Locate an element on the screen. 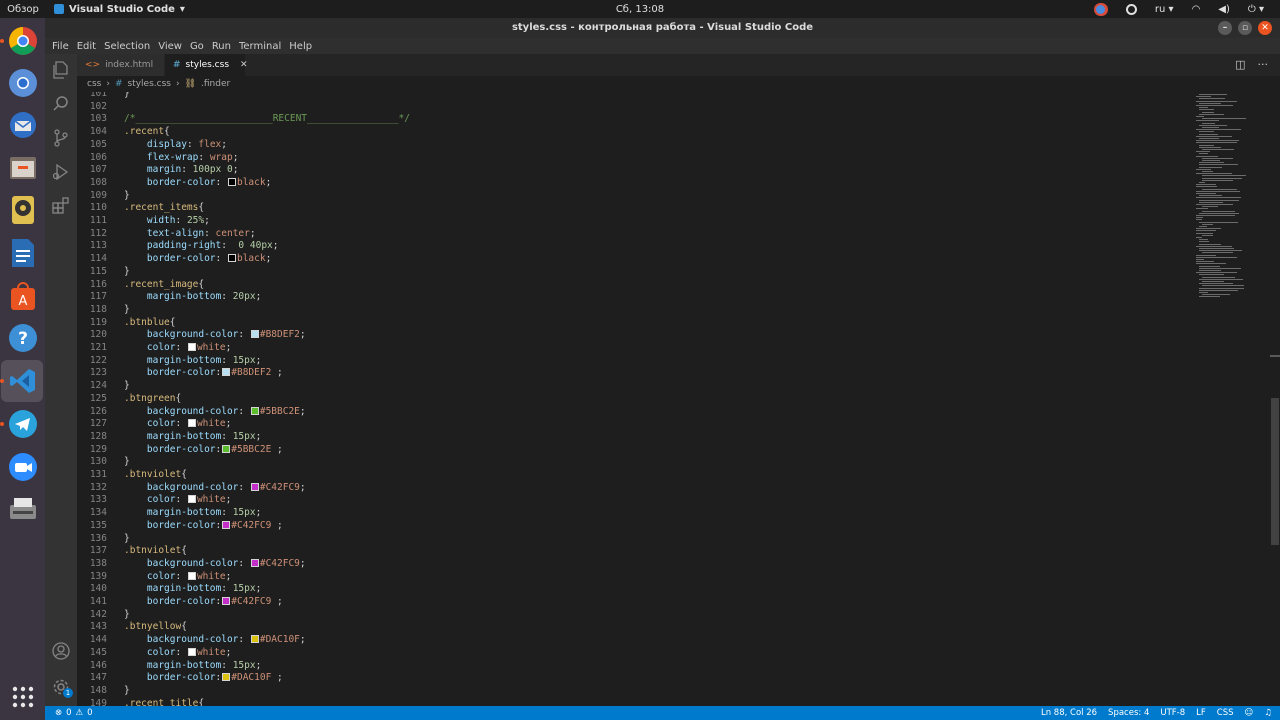 Image resolution: width=1280 pixels, height=720 pixels. breadcrumb-folder: css is located at coordinates (94, 84).